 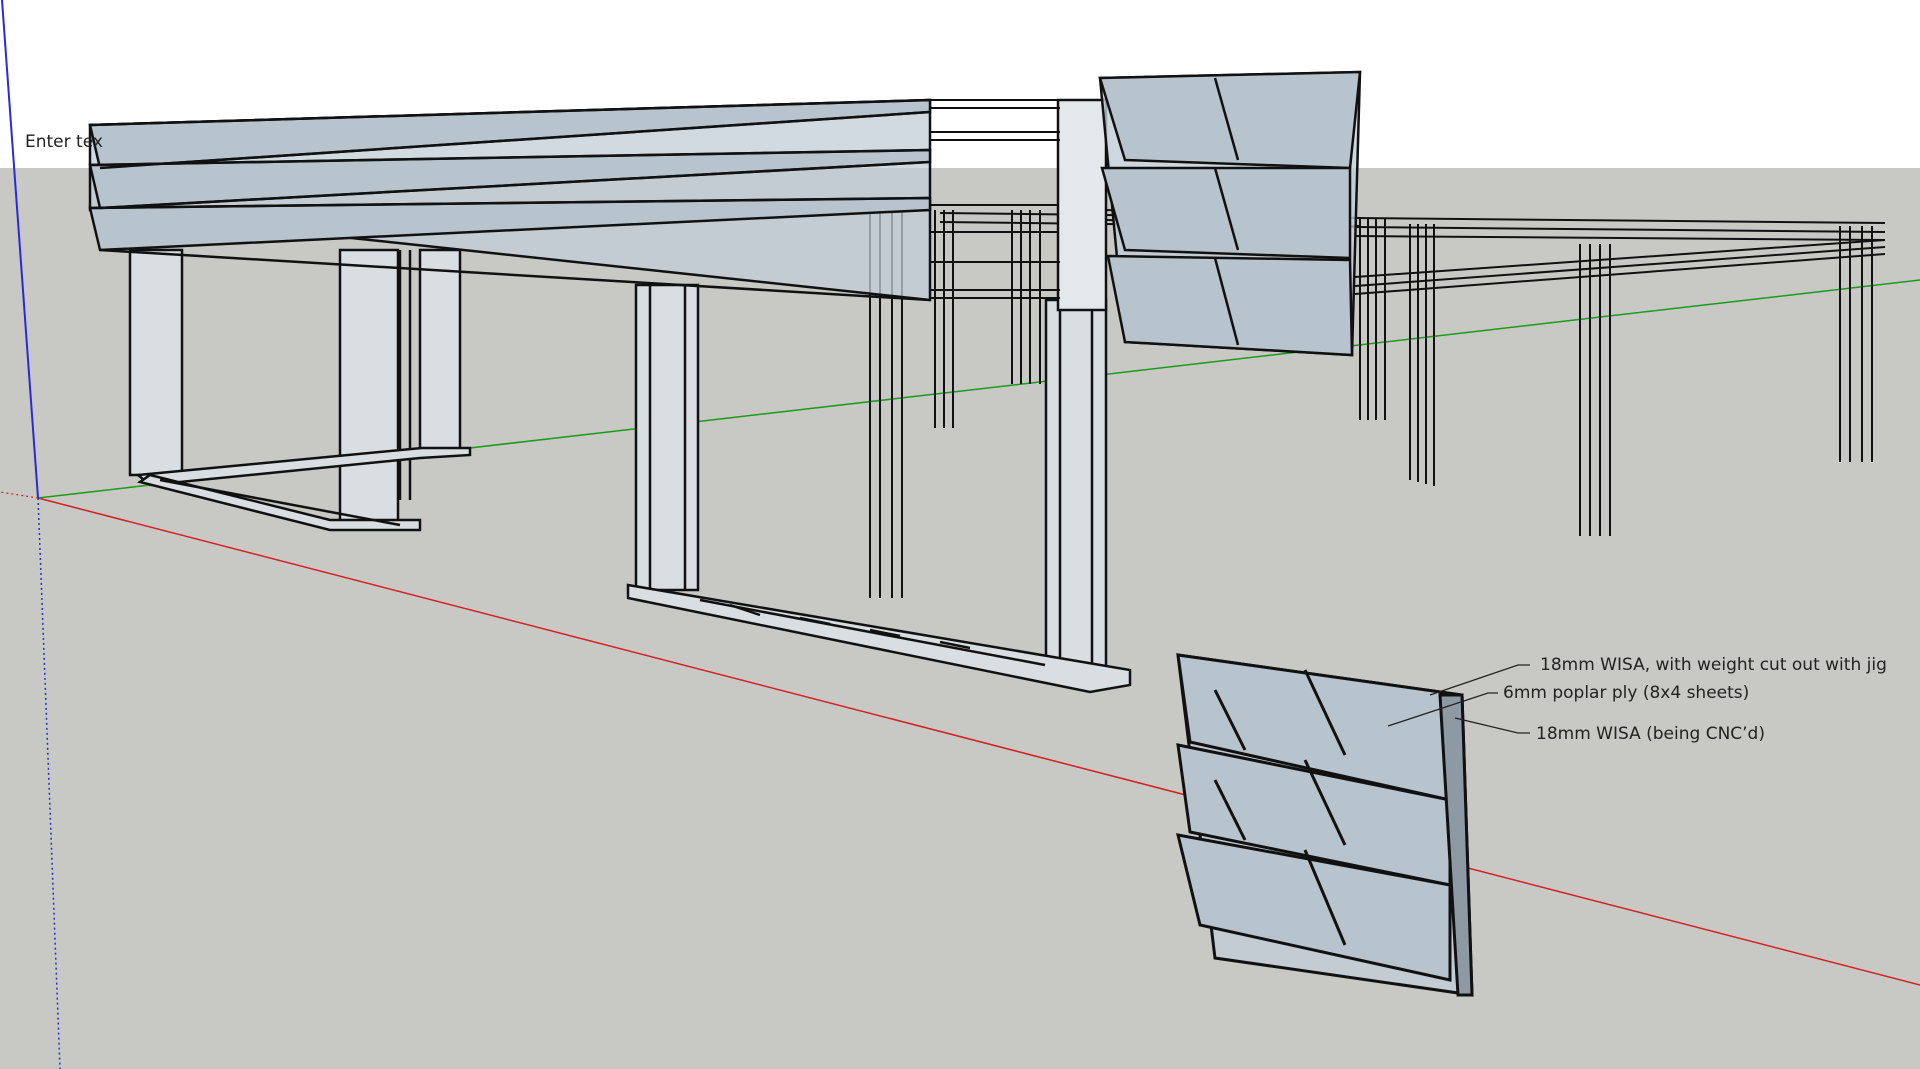 What do you see at coordinates (1650, 734) in the screenshot?
I see `annotation-label: 18mm WISA (being CNC’d)` at bounding box center [1650, 734].